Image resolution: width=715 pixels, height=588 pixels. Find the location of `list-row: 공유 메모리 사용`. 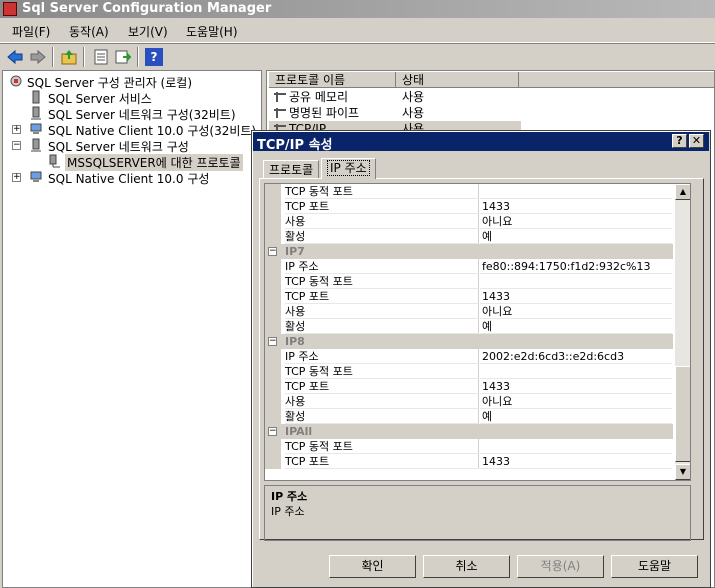

list-row: 공유 메모리 사용 is located at coordinates (489, 97).